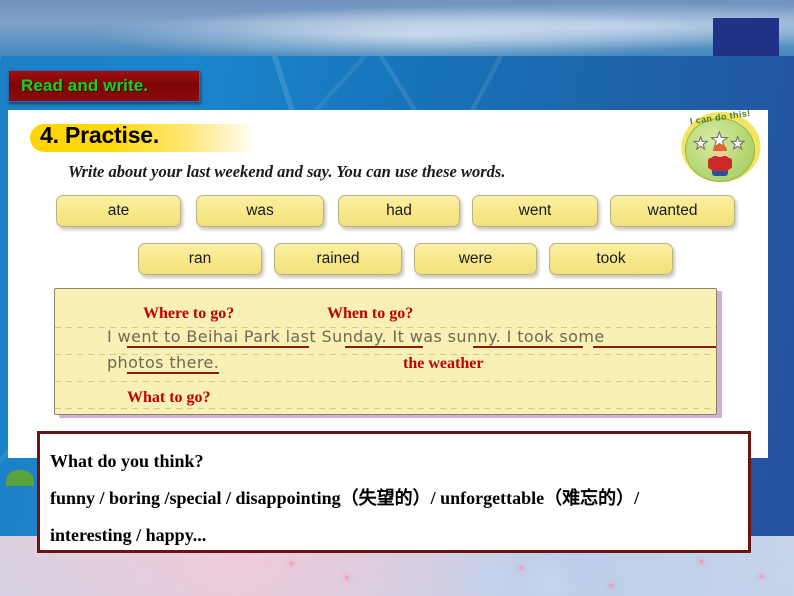 Image resolution: width=794 pixels, height=596 pixels. I want to click on think-box-heading: What do you think?, so click(127, 461).